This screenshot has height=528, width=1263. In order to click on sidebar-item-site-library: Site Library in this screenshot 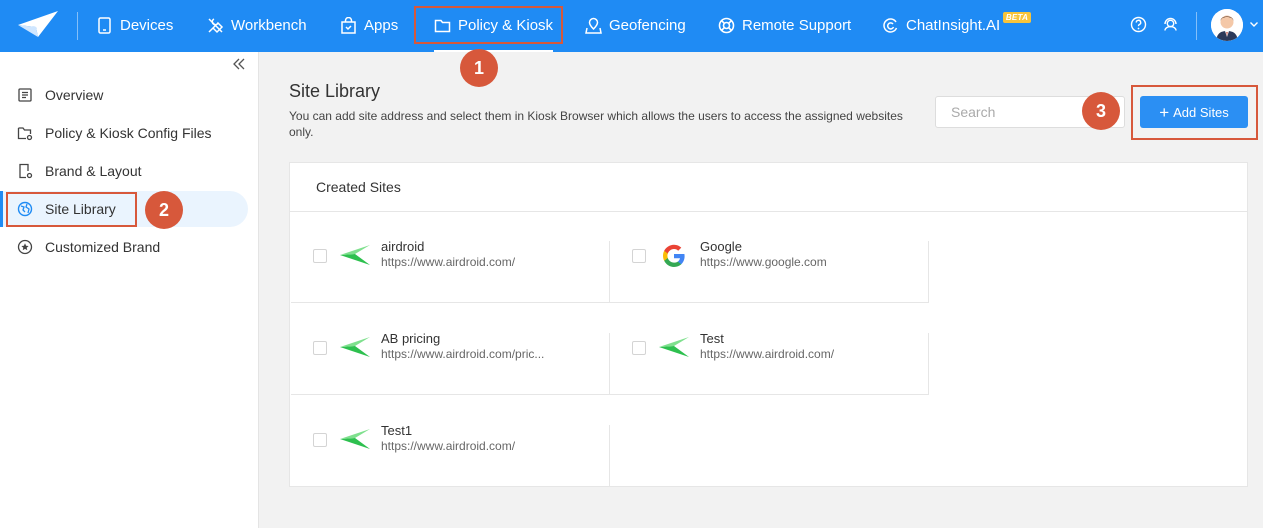, I will do `click(124, 209)`.